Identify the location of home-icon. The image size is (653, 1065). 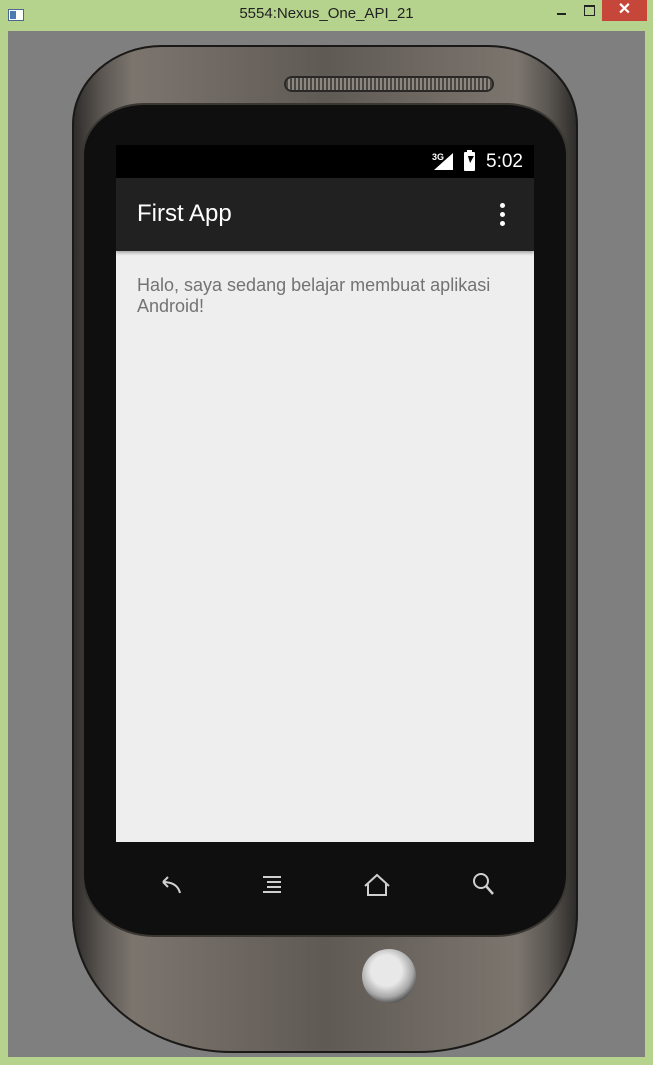
(377, 885).